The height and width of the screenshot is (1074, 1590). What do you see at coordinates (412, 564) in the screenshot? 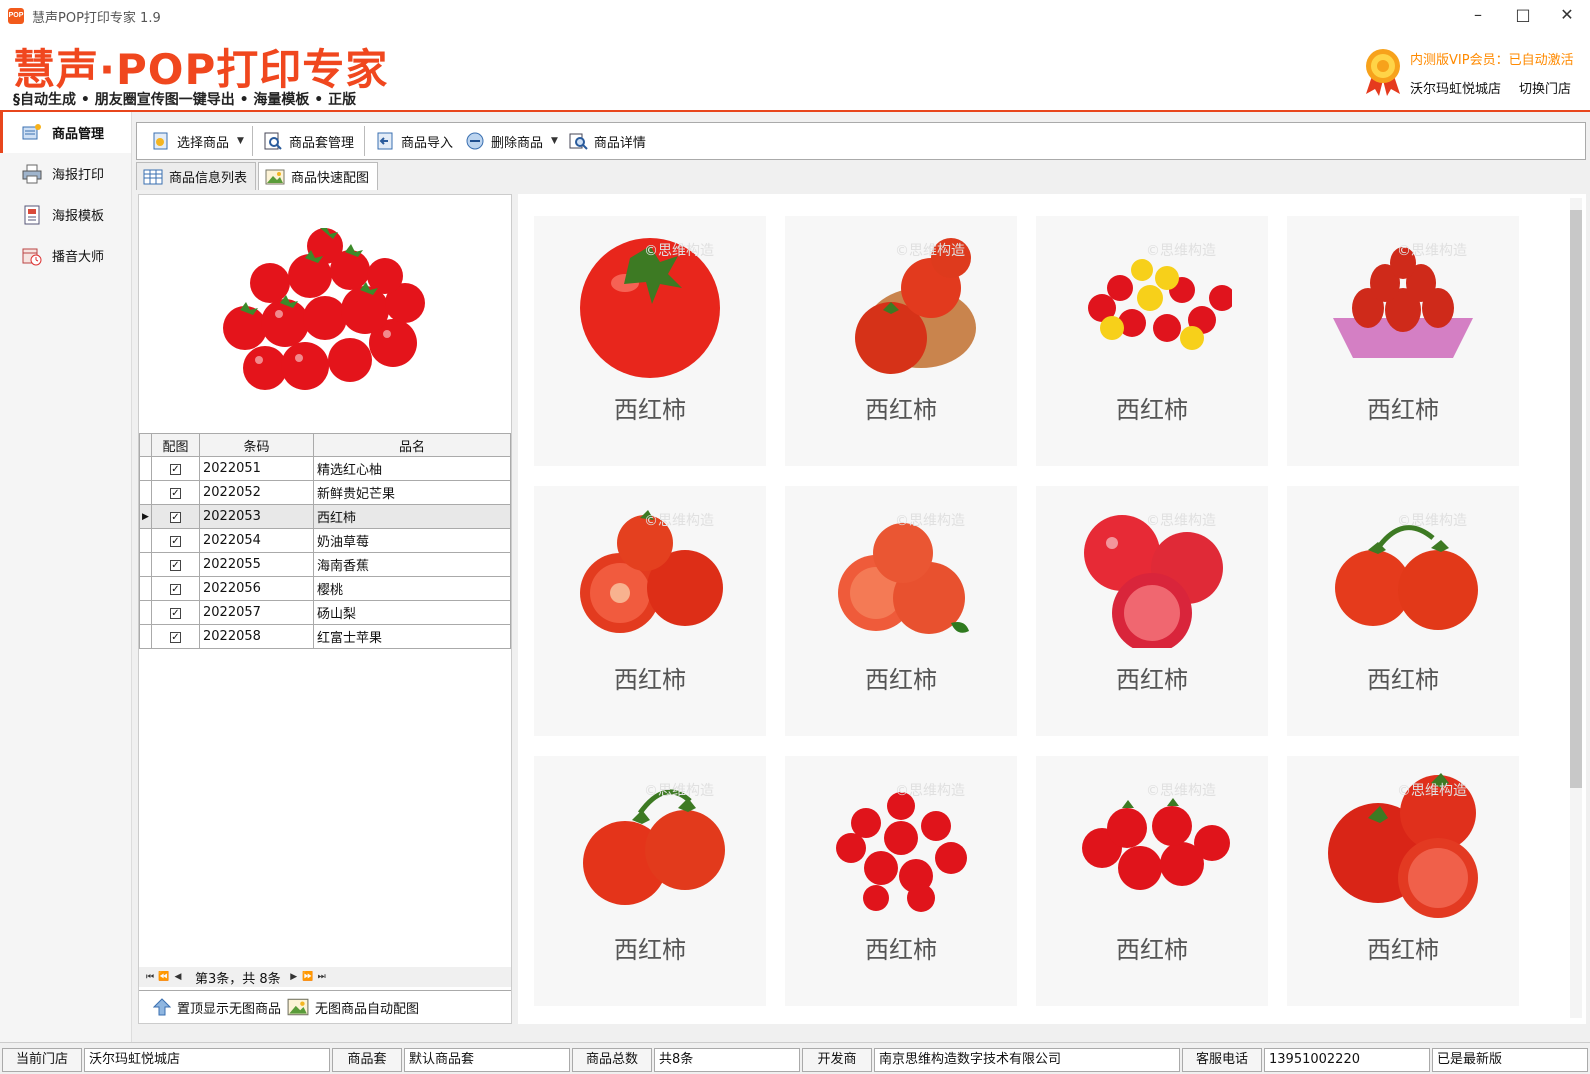
I see `product-name-cell: 海南香蕉` at bounding box center [412, 564].